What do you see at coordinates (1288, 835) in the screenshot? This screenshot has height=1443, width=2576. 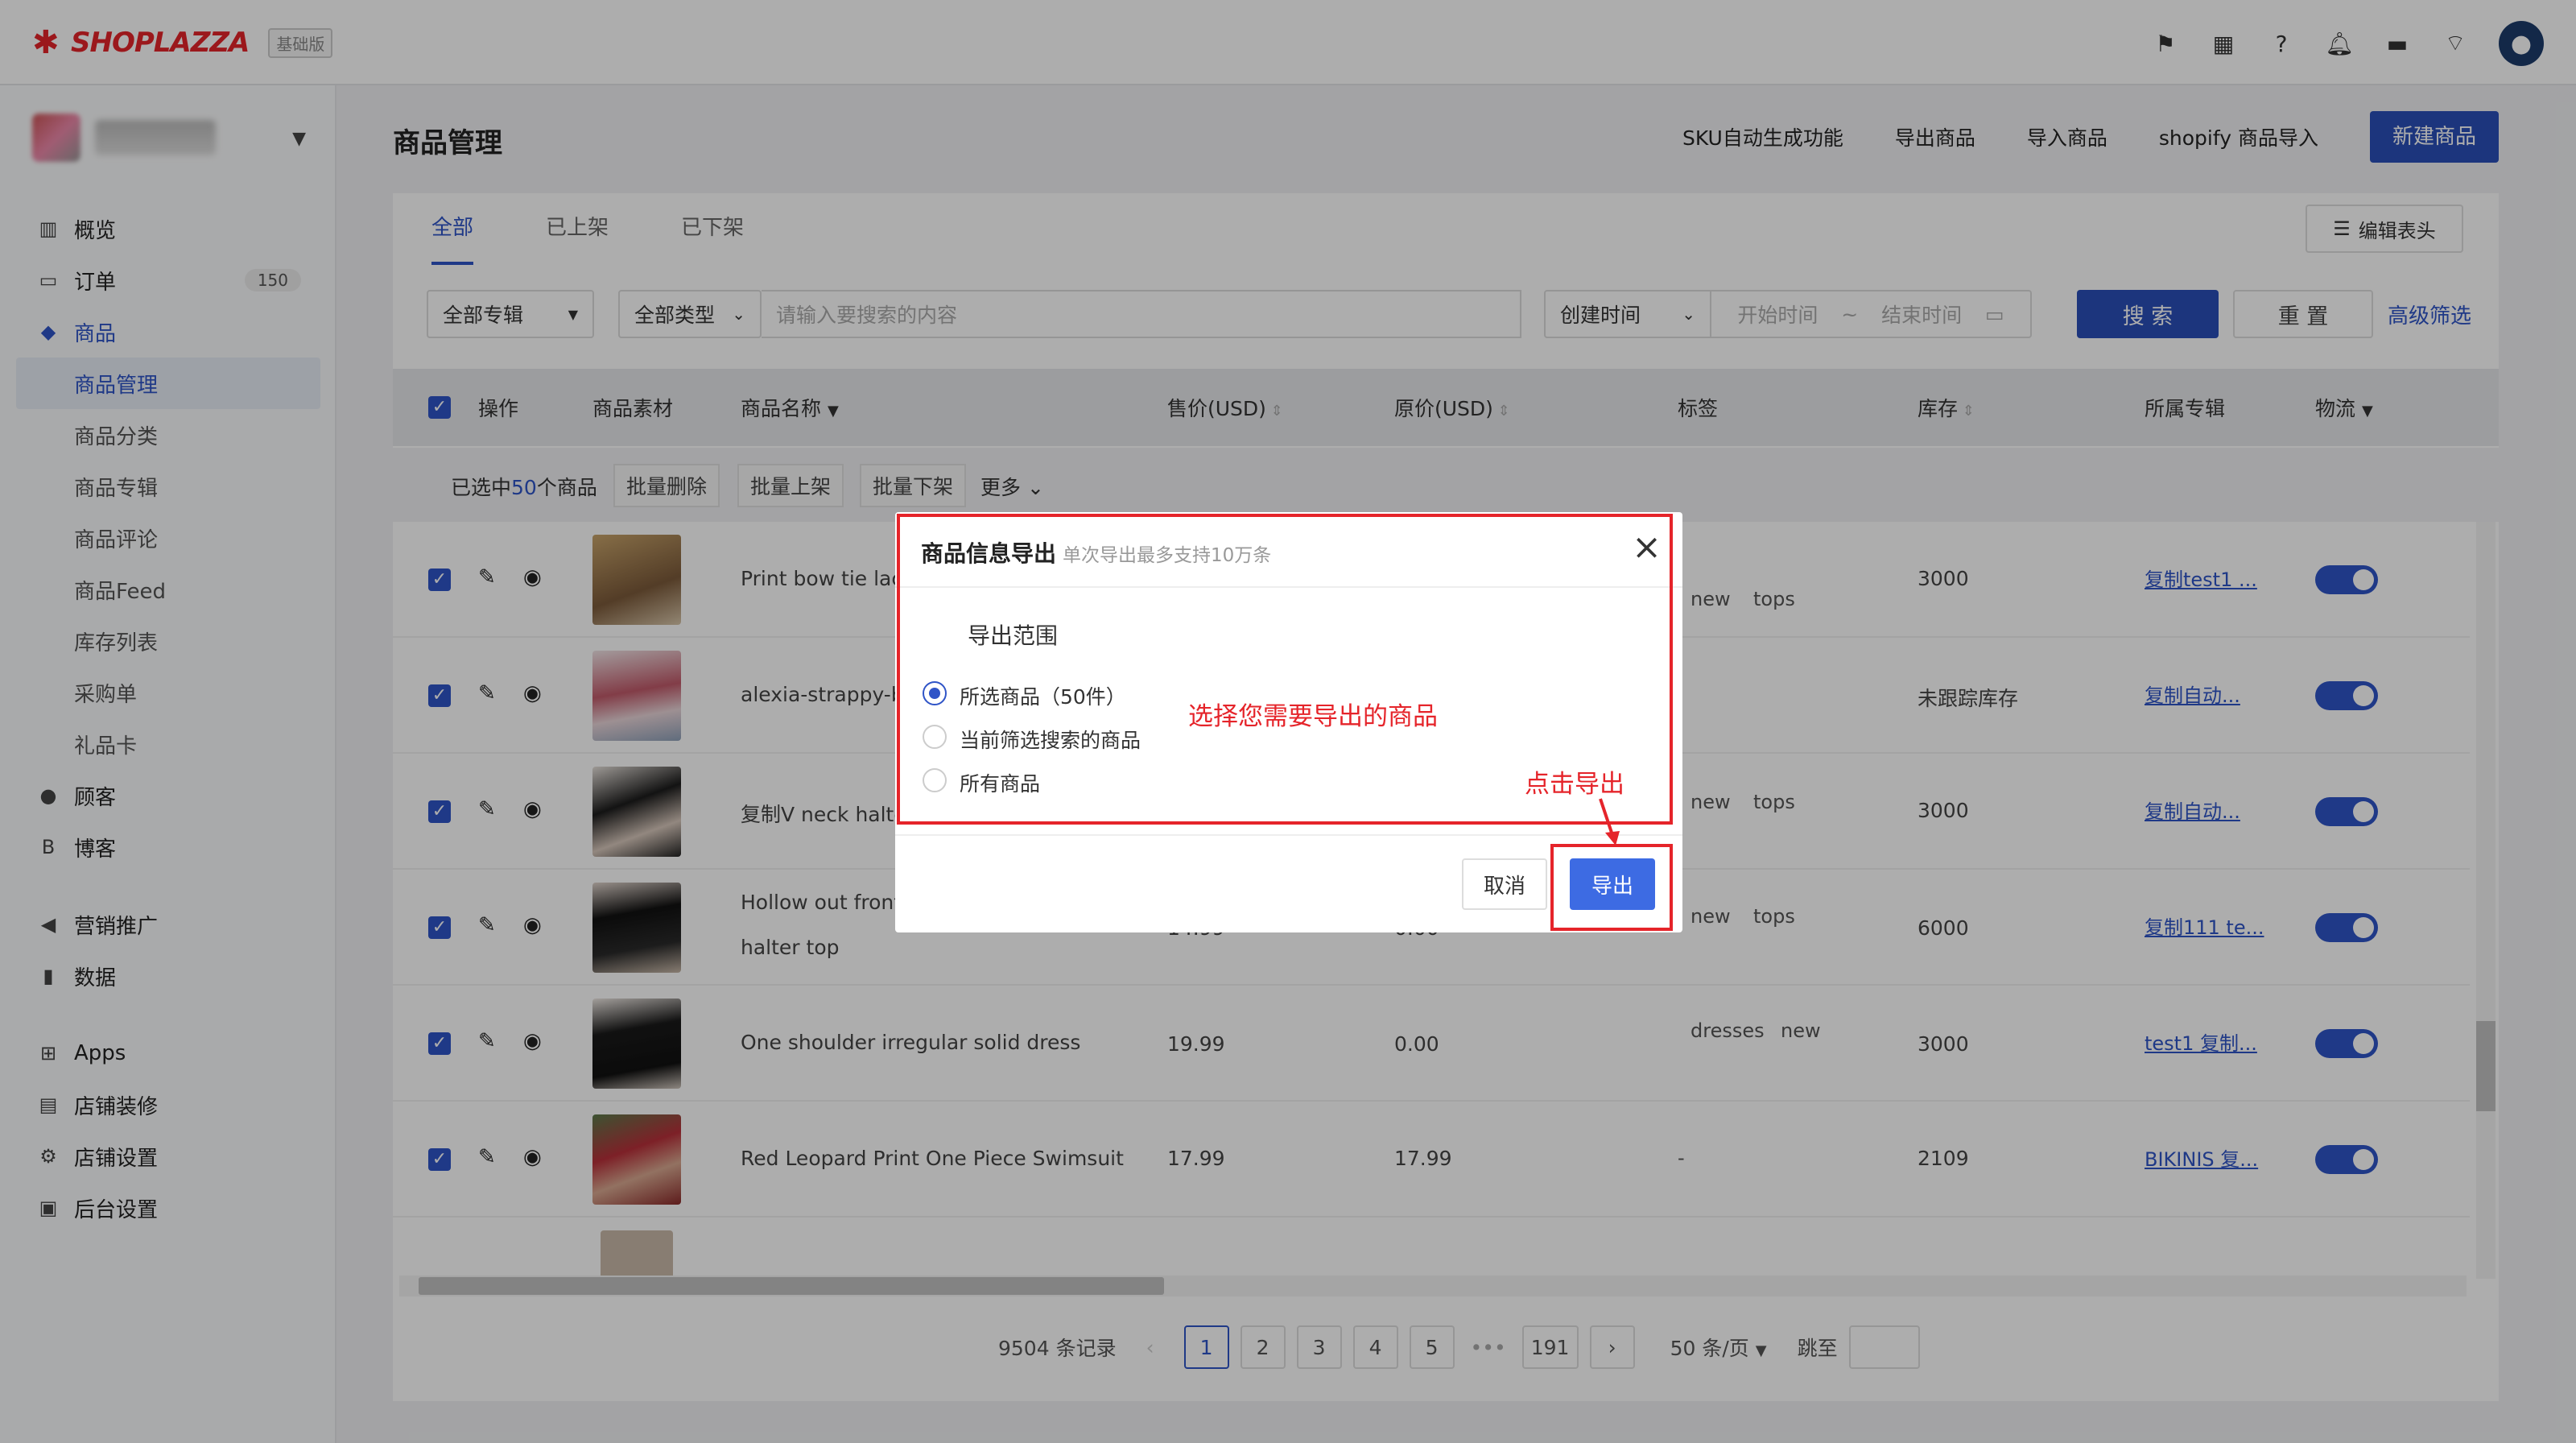 I see `dialog-footer-divider` at bounding box center [1288, 835].